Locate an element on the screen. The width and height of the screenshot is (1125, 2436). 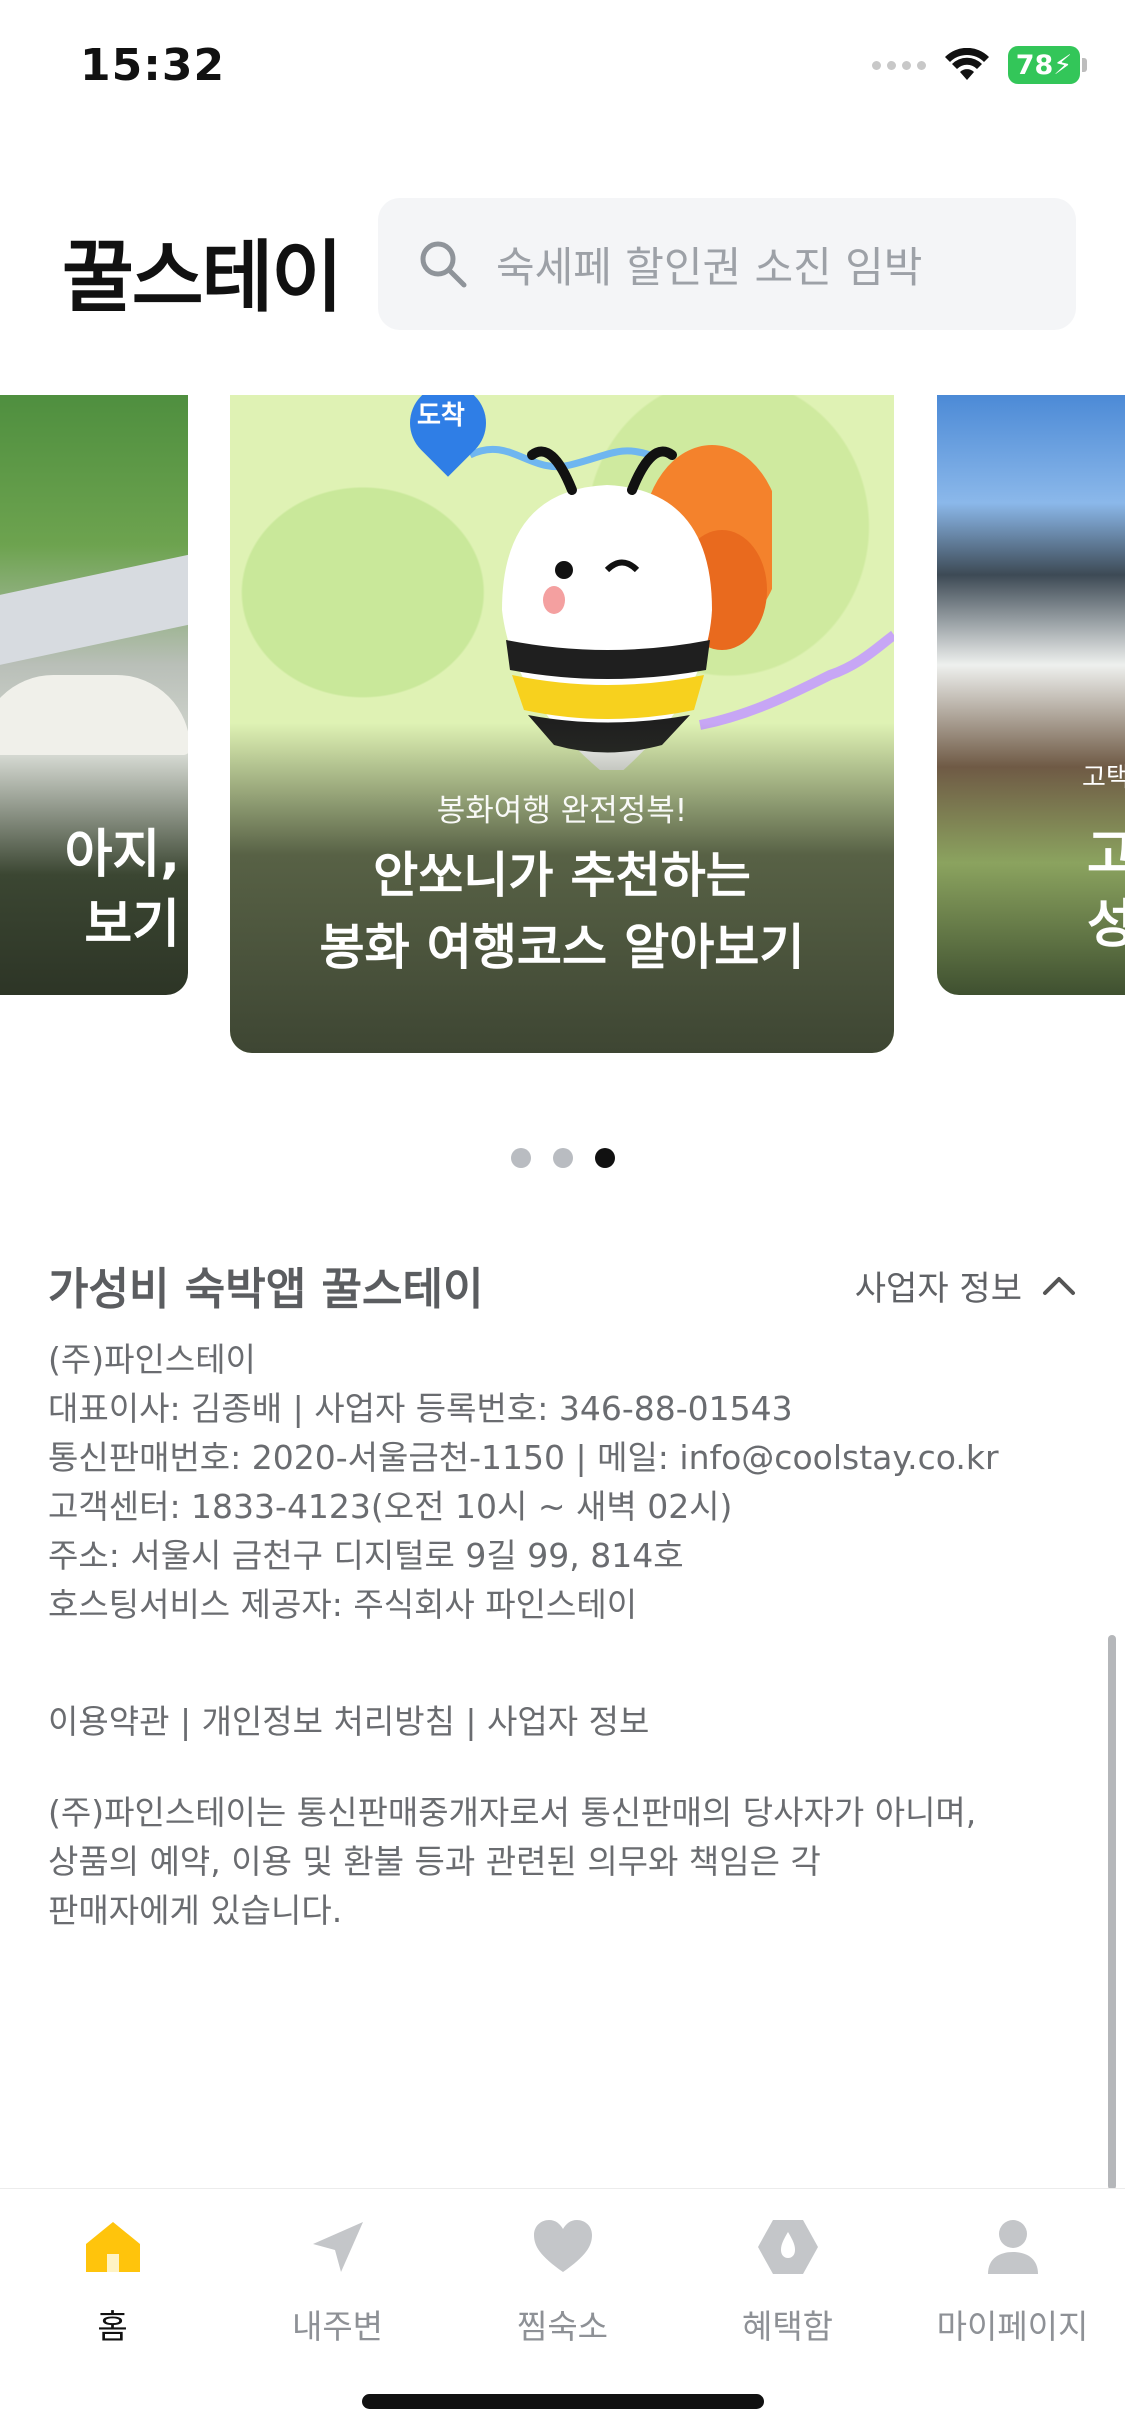
app-header: 꿀스테이 숙세페 할인권 소진 임박 is located at coordinates (562, 265).